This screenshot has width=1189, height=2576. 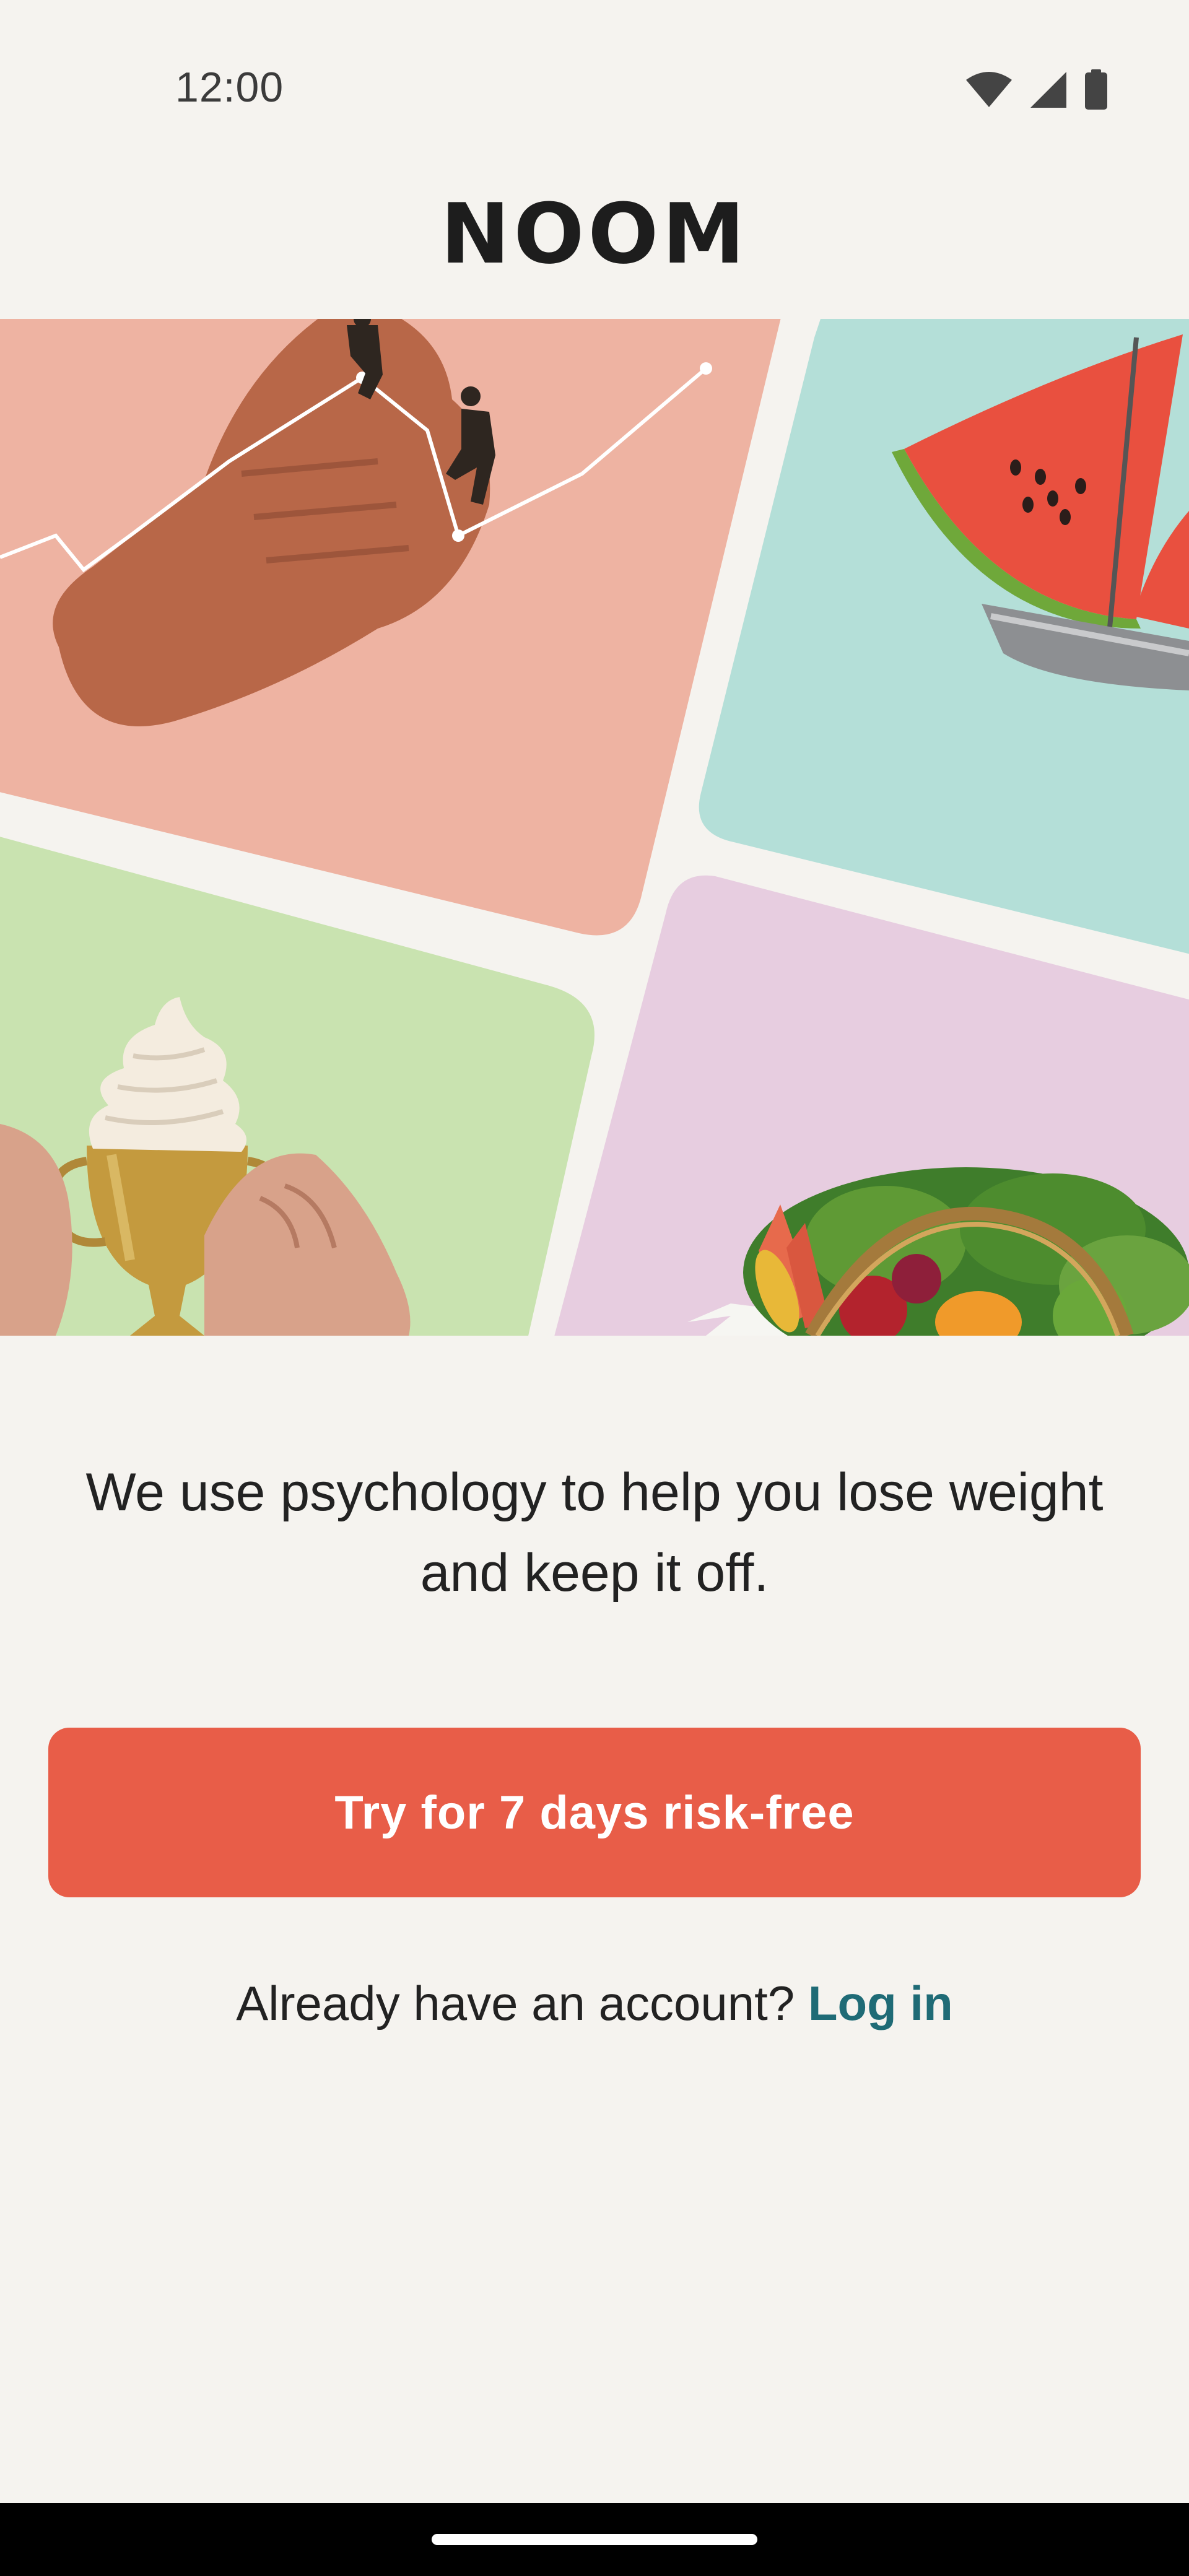 I want to click on system-nav-bar, so click(x=594, y=2539).